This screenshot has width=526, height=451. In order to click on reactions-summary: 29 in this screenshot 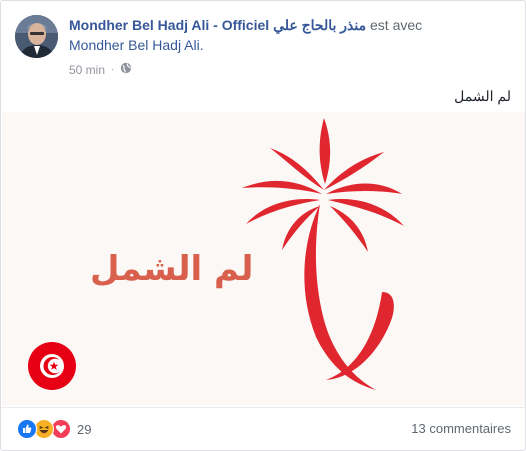, I will do `click(54, 429)`.